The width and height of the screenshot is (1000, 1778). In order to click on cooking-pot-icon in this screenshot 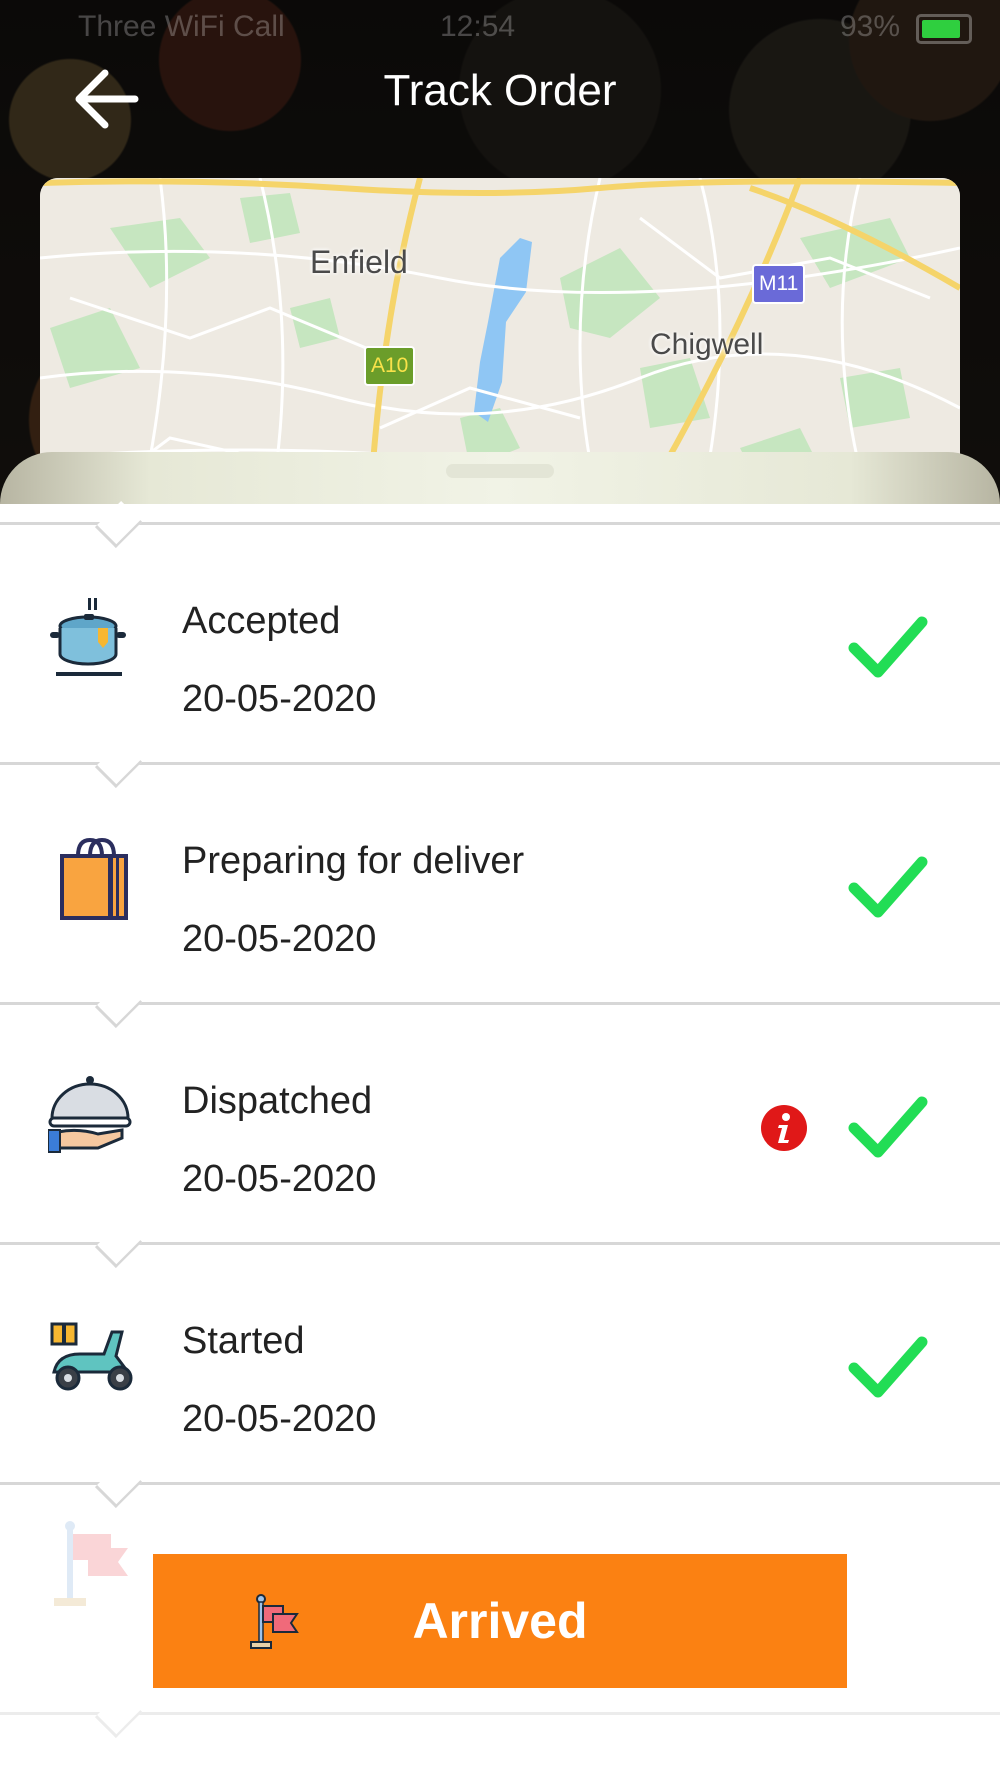, I will do `click(88, 637)`.